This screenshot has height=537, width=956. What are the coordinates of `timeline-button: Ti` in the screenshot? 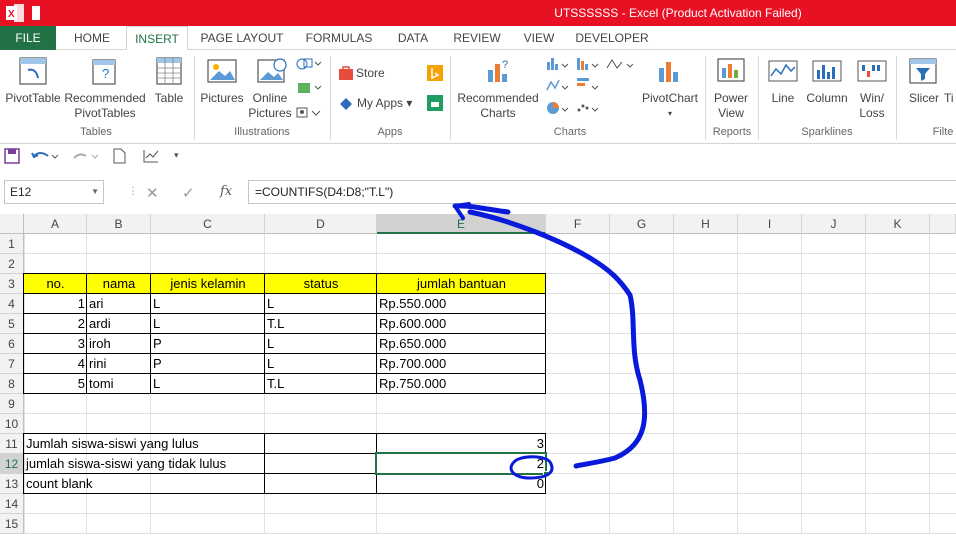 It's located at (950, 98).